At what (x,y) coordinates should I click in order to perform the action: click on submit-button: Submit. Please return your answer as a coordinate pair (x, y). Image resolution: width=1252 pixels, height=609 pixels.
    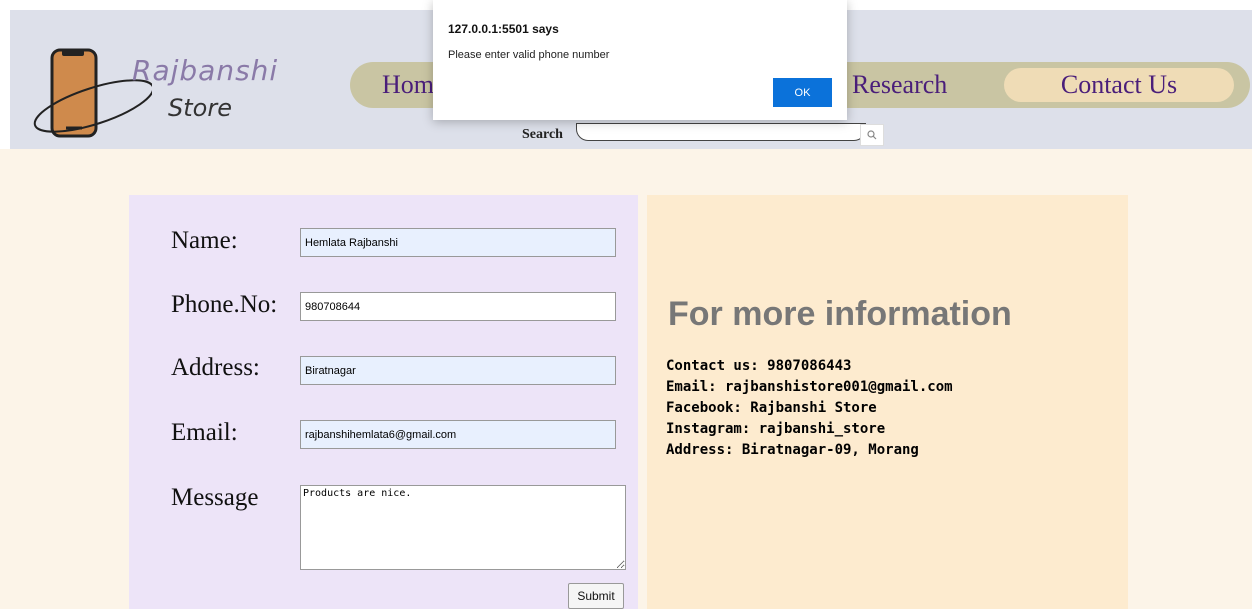
    Looking at the image, I should click on (596, 596).